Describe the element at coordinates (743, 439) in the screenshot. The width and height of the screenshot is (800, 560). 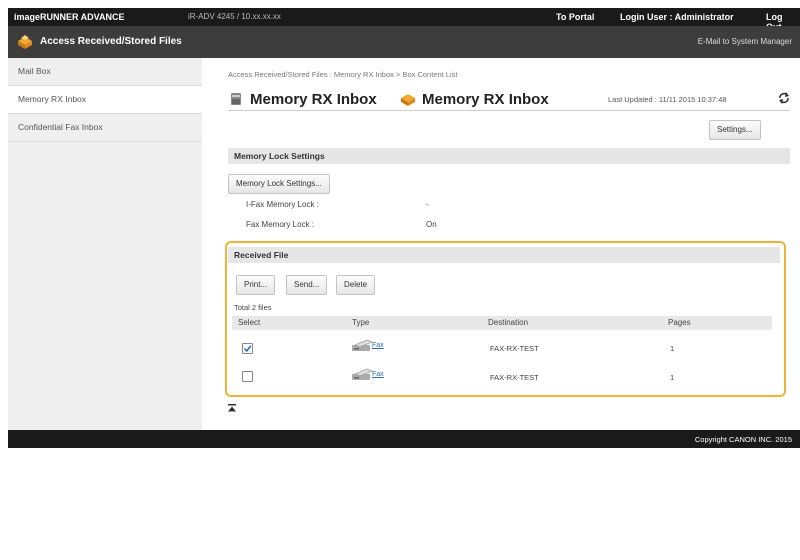
I see `copyright: Copyright CANON INC. 2015` at that location.